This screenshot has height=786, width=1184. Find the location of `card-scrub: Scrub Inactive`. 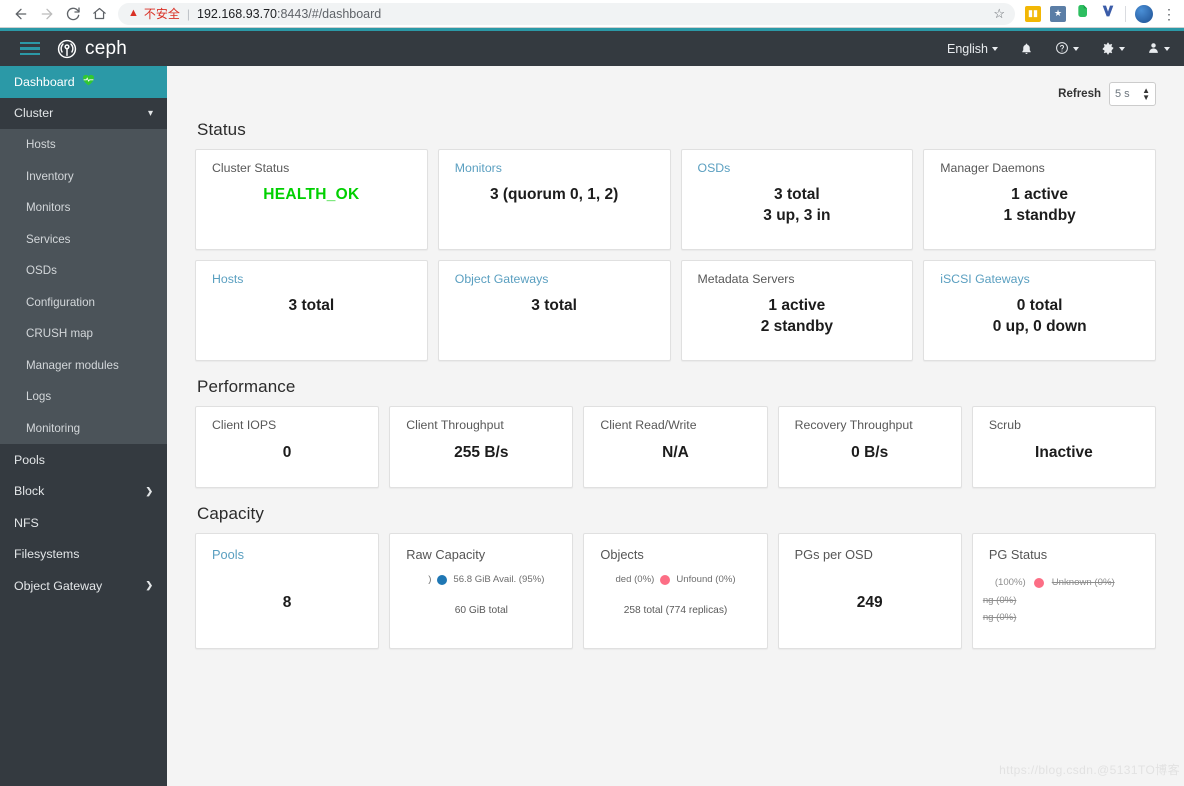

card-scrub: Scrub Inactive is located at coordinates (1064, 447).